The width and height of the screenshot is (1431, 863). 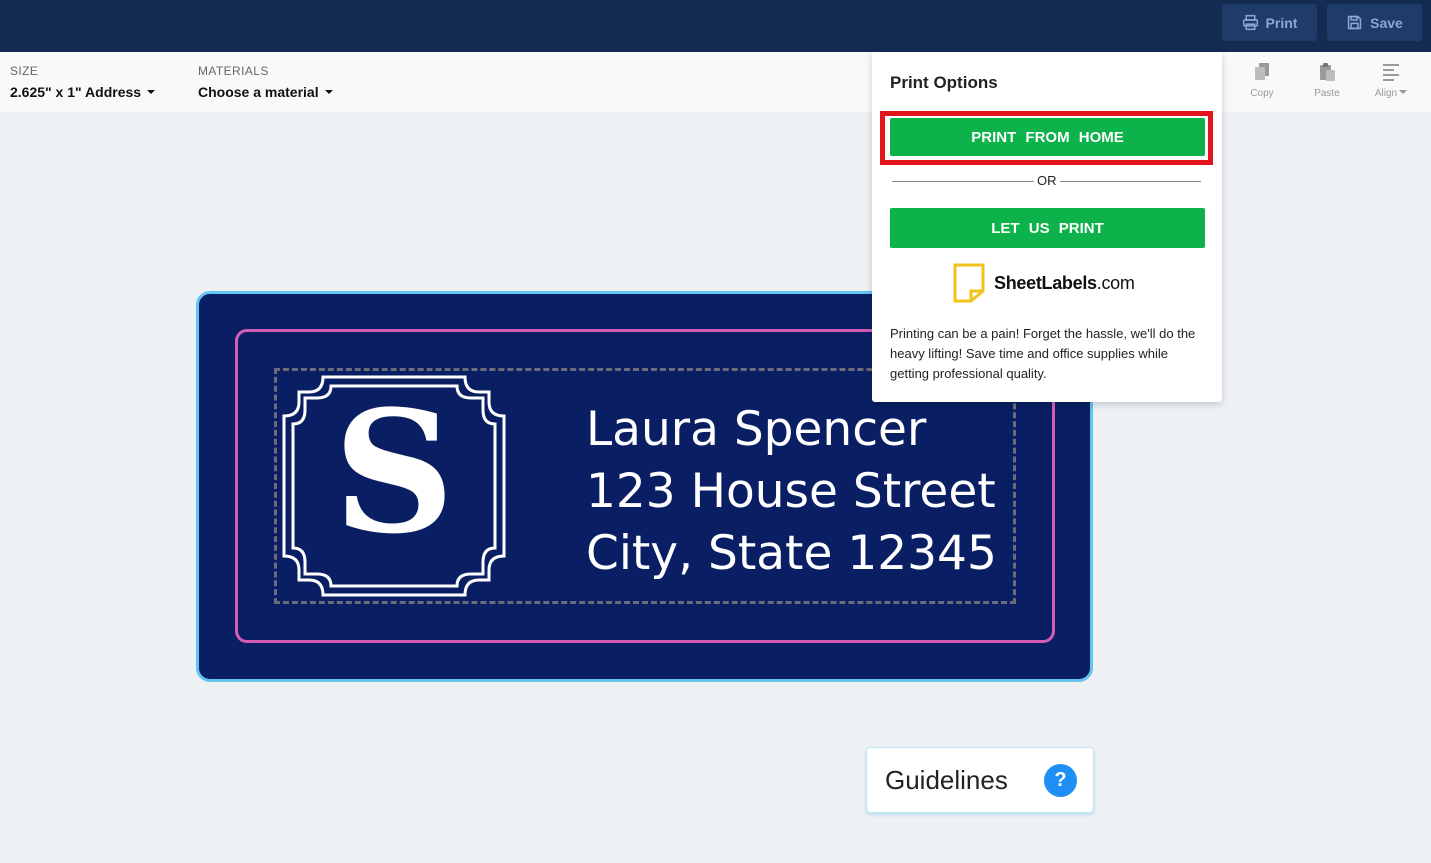 I want to click on copy-label: Copy, so click(x=1262, y=93).